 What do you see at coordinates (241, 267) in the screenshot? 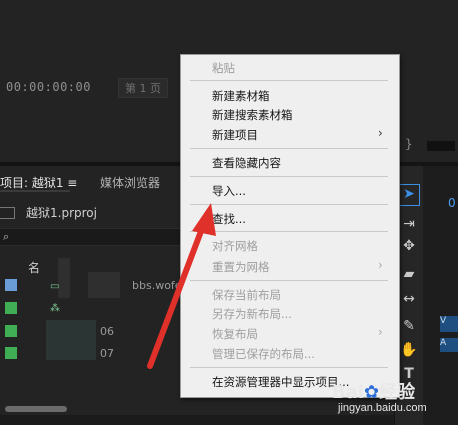
I see `menu-item-reset-to-grid: 重置为网格` at bounding box center [241, 267].